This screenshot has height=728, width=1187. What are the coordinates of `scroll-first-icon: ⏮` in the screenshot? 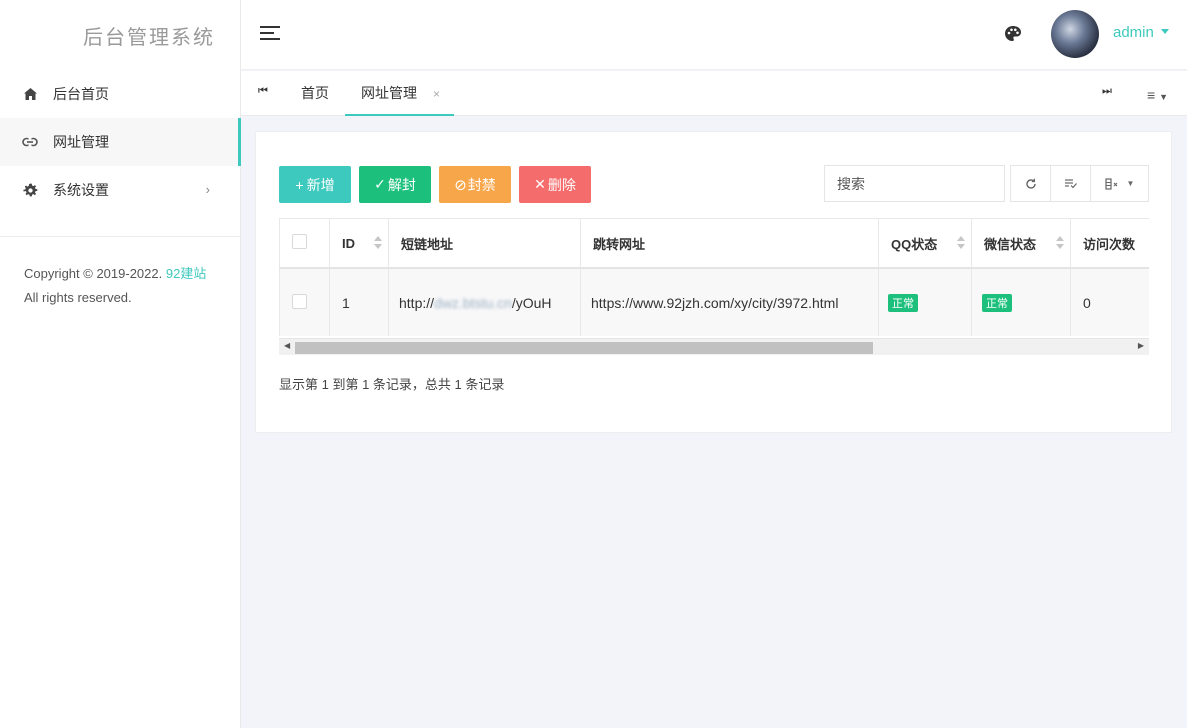 It's located at (263, 91).